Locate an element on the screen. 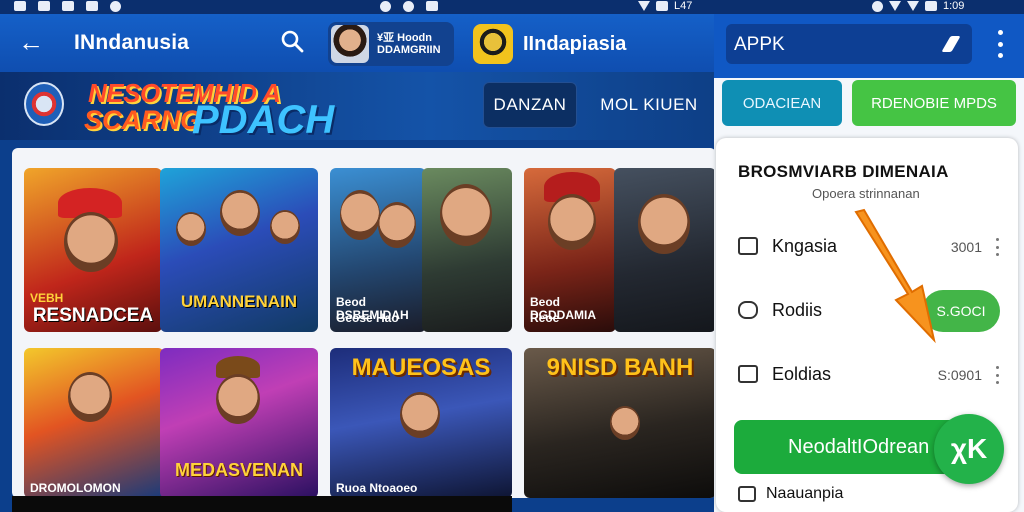 This screenshot has height=512, width=1024. panel-subtitle: Opoera strinnanan is located at coordinates (866, 193).